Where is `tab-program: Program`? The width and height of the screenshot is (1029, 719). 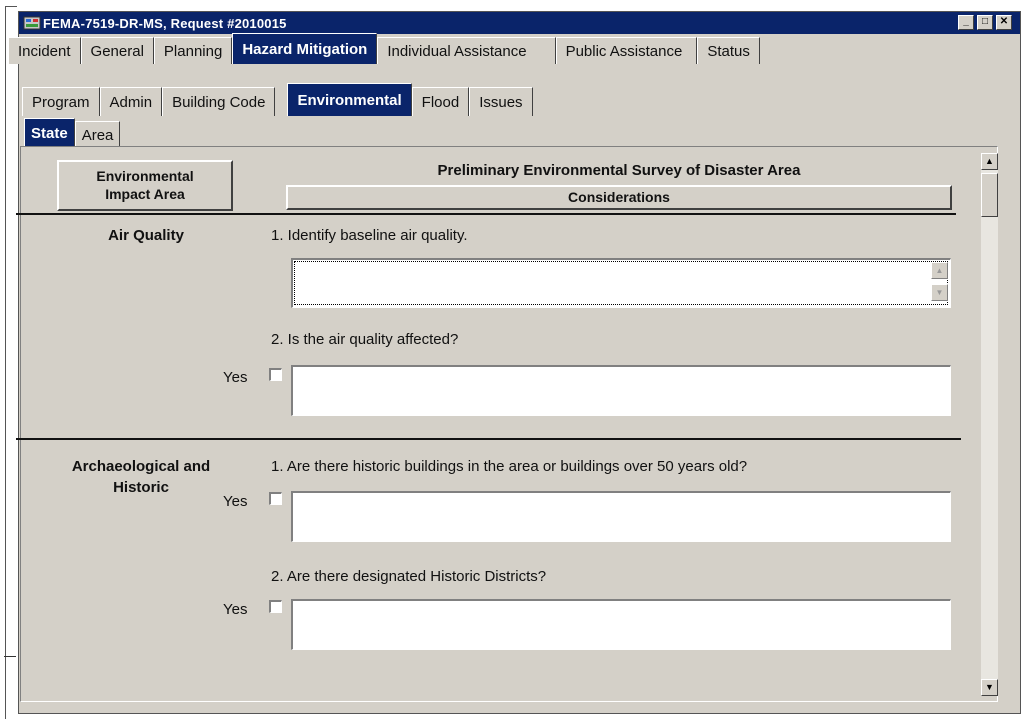
tab-program: Program is located at coordinates (61, 101).